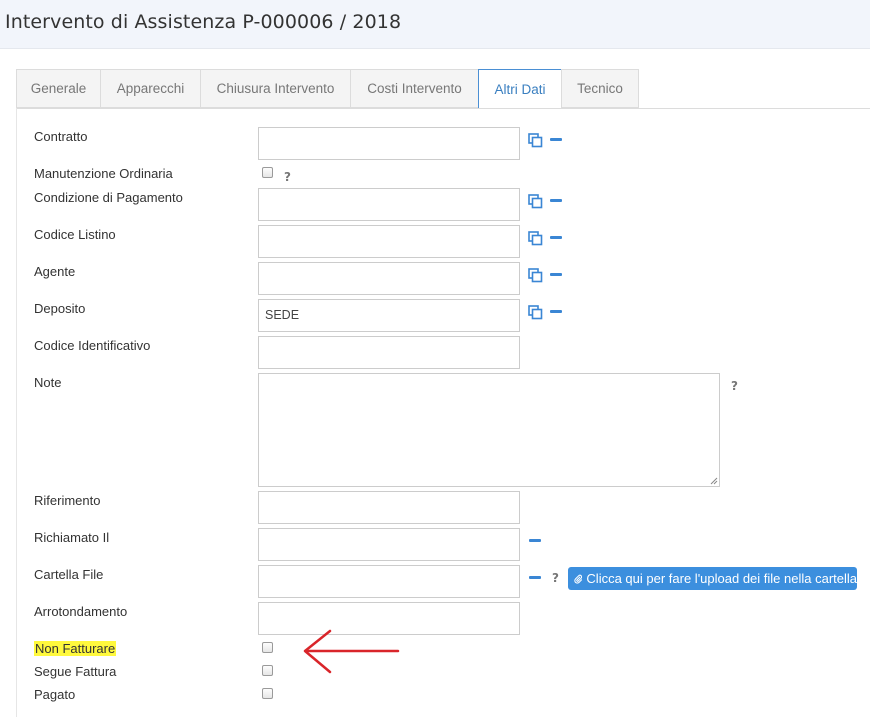 The width and height of the screenshot is (870, 717). What do you see at coordinates (389, 241) in the screenshot?
I see `codice-listino-input` at bounding box center [389, 241].